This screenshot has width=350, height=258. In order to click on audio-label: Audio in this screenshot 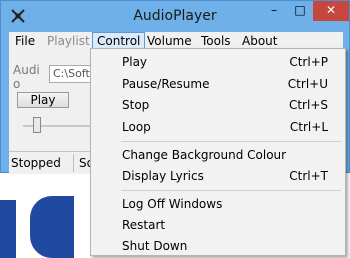, I will do `click(26, 77)`.